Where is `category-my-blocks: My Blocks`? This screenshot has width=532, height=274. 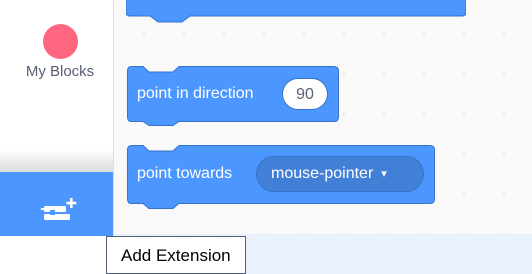 category-my-blocks: My Blocks is located at coordinates (56, 53).